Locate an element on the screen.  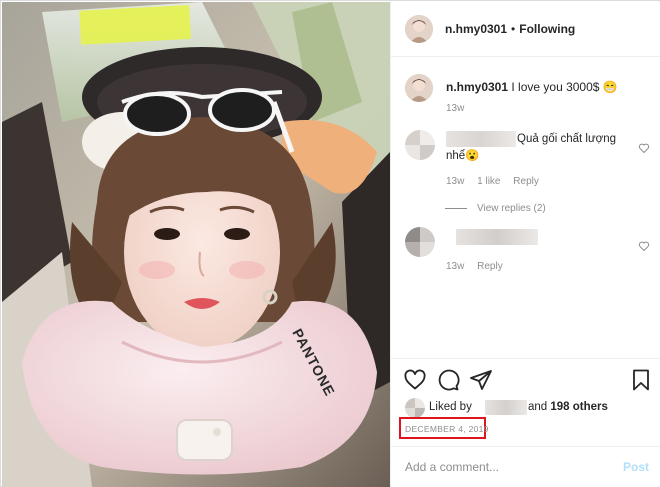
comment-meta: 13w Reply is located at coordinates (479, 266).